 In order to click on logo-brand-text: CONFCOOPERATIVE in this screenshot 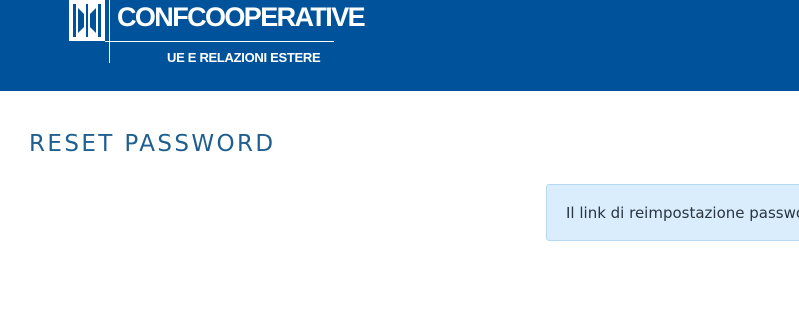, I will do `click(241, 17)`.